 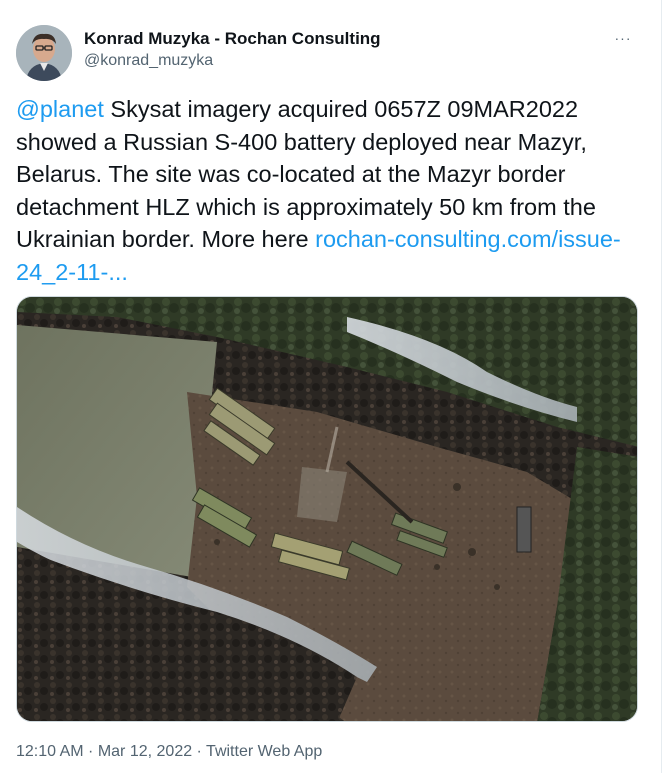 I want to click on author-display-name: Konrad Muzyka - Rochan Consulting, so click(x=232, y=39).